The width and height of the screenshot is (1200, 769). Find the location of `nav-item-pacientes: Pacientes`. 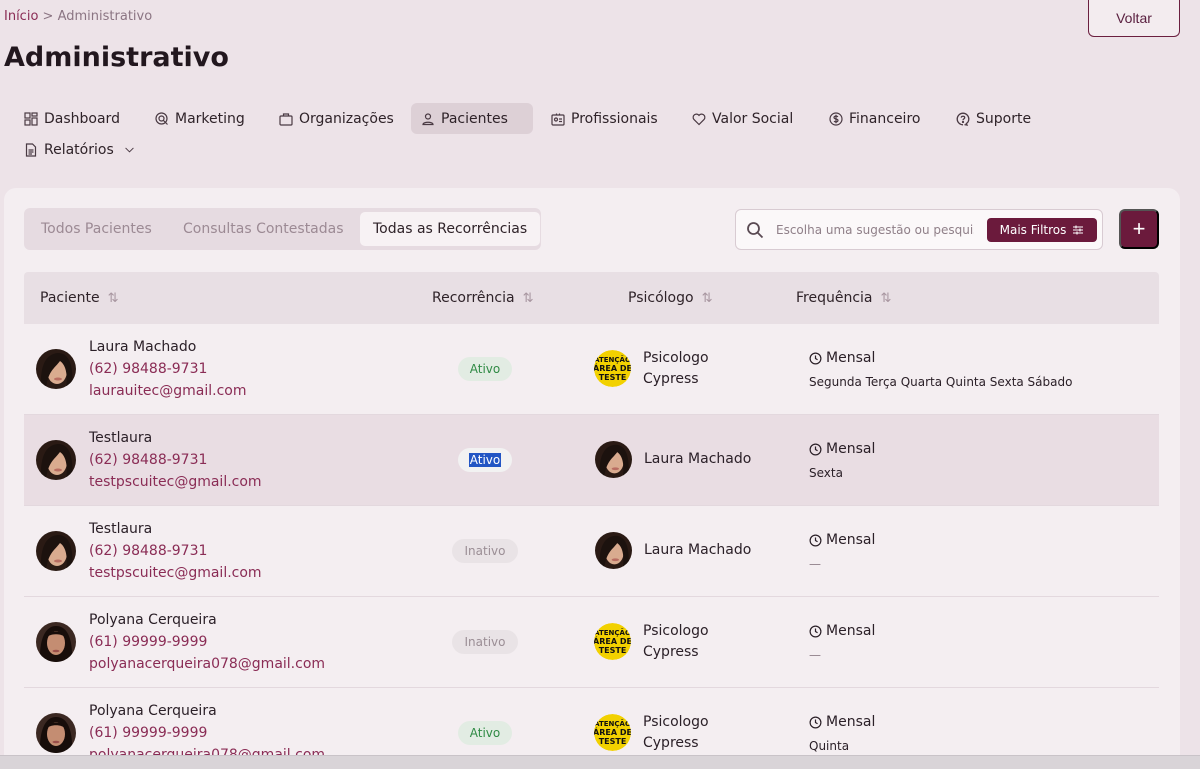

nav-item-pacientes: Pacientes is located at coordinates (472, 118).